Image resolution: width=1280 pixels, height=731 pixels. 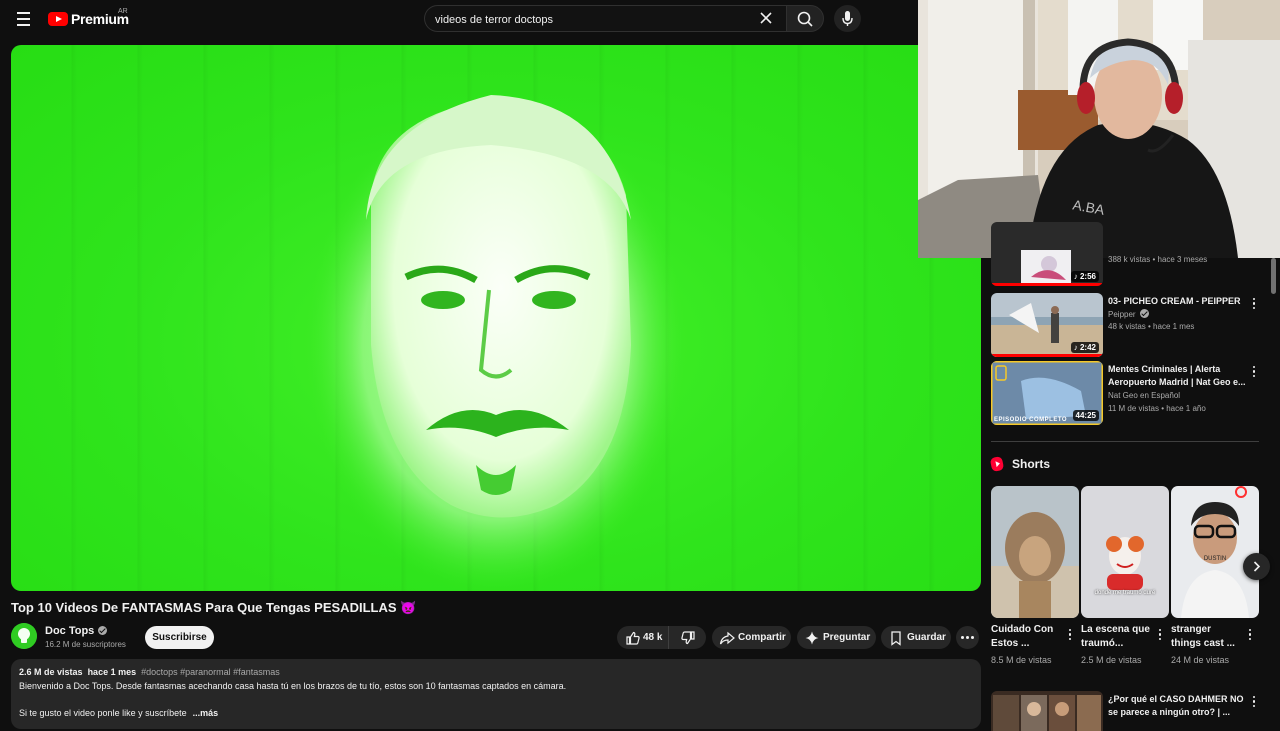 What do you see at coordinates (762, 637) in the screenshot?
I see `share-label: Compartir` at bounding box center [762, 637].